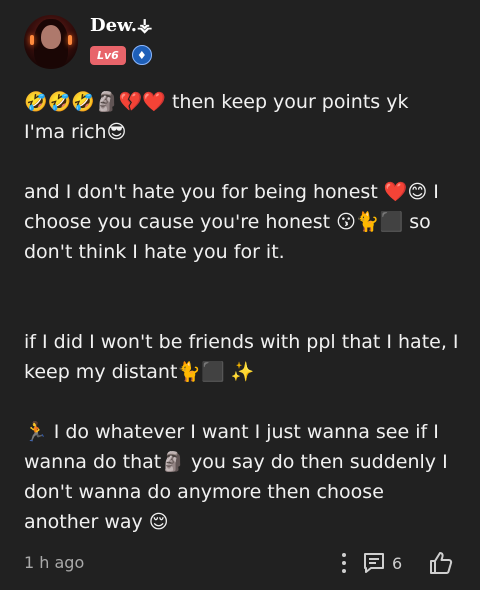 The width and height of the screenshot is (480, 590). Describe the element at coordinates (51, 42) in the screenshot. I see `avatar` at that location.